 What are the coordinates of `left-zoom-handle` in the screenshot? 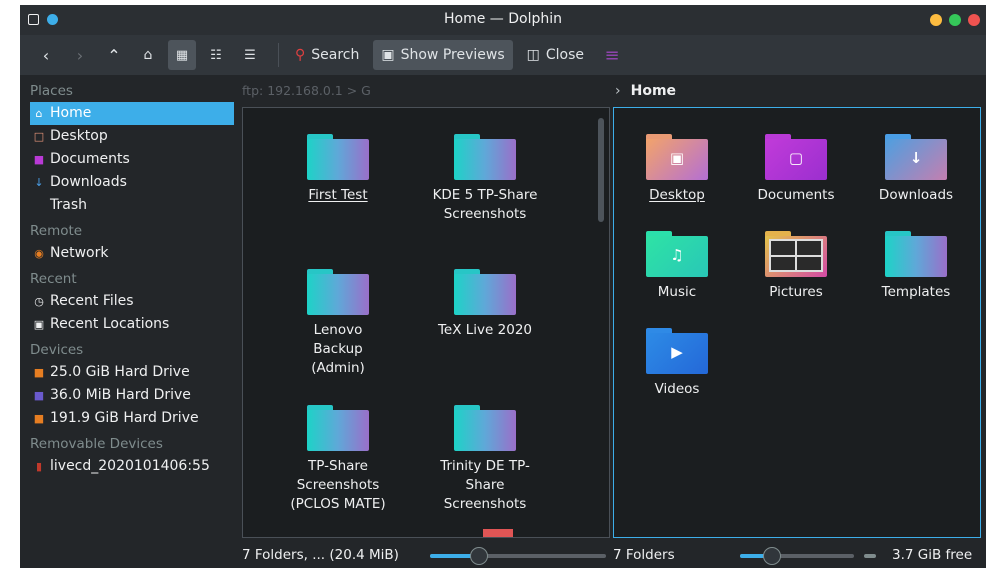 It's located at (479, 556).